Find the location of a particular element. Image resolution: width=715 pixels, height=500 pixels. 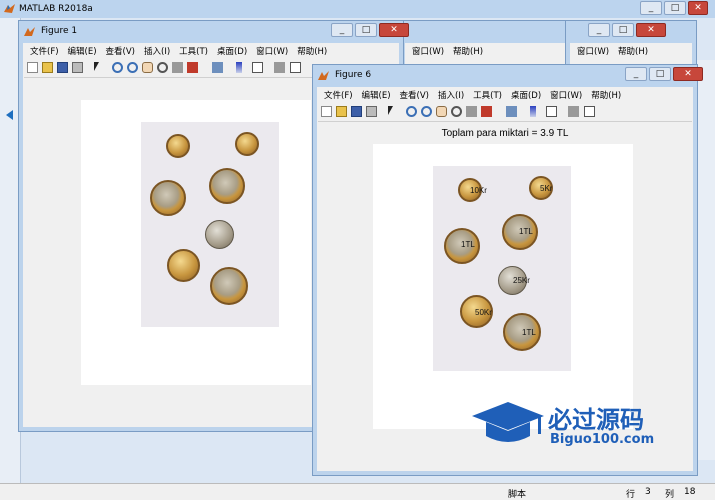

watermark: 必过源码 Biguo100.com is located at coordinates (585, 427).